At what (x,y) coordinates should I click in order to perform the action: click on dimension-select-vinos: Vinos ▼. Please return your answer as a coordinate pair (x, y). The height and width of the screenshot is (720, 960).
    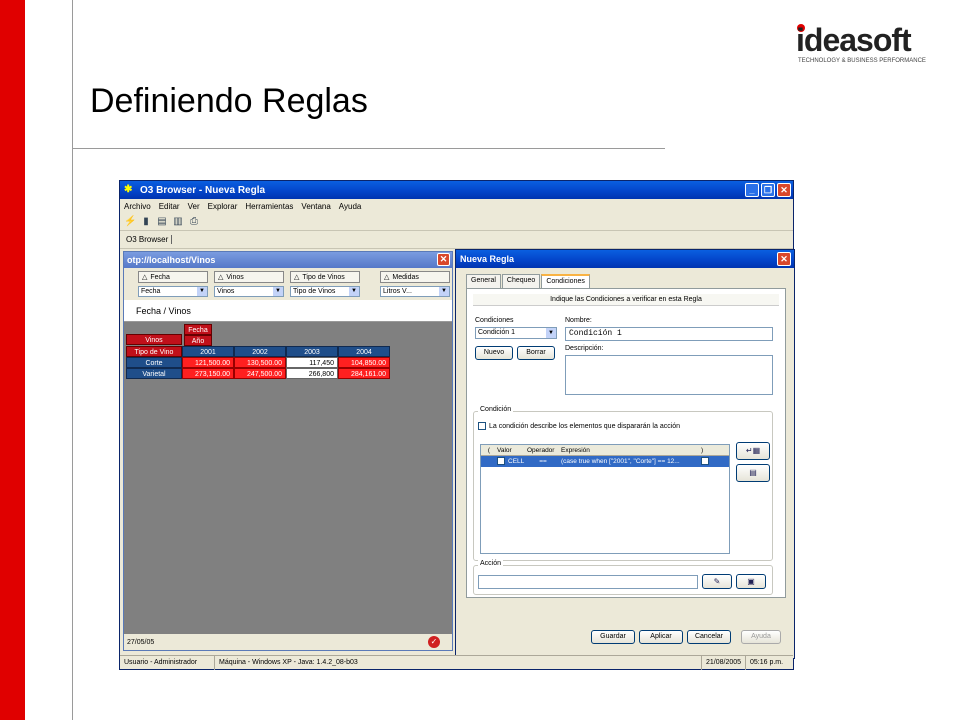
    Looking at the image, I should click on (249, 291).